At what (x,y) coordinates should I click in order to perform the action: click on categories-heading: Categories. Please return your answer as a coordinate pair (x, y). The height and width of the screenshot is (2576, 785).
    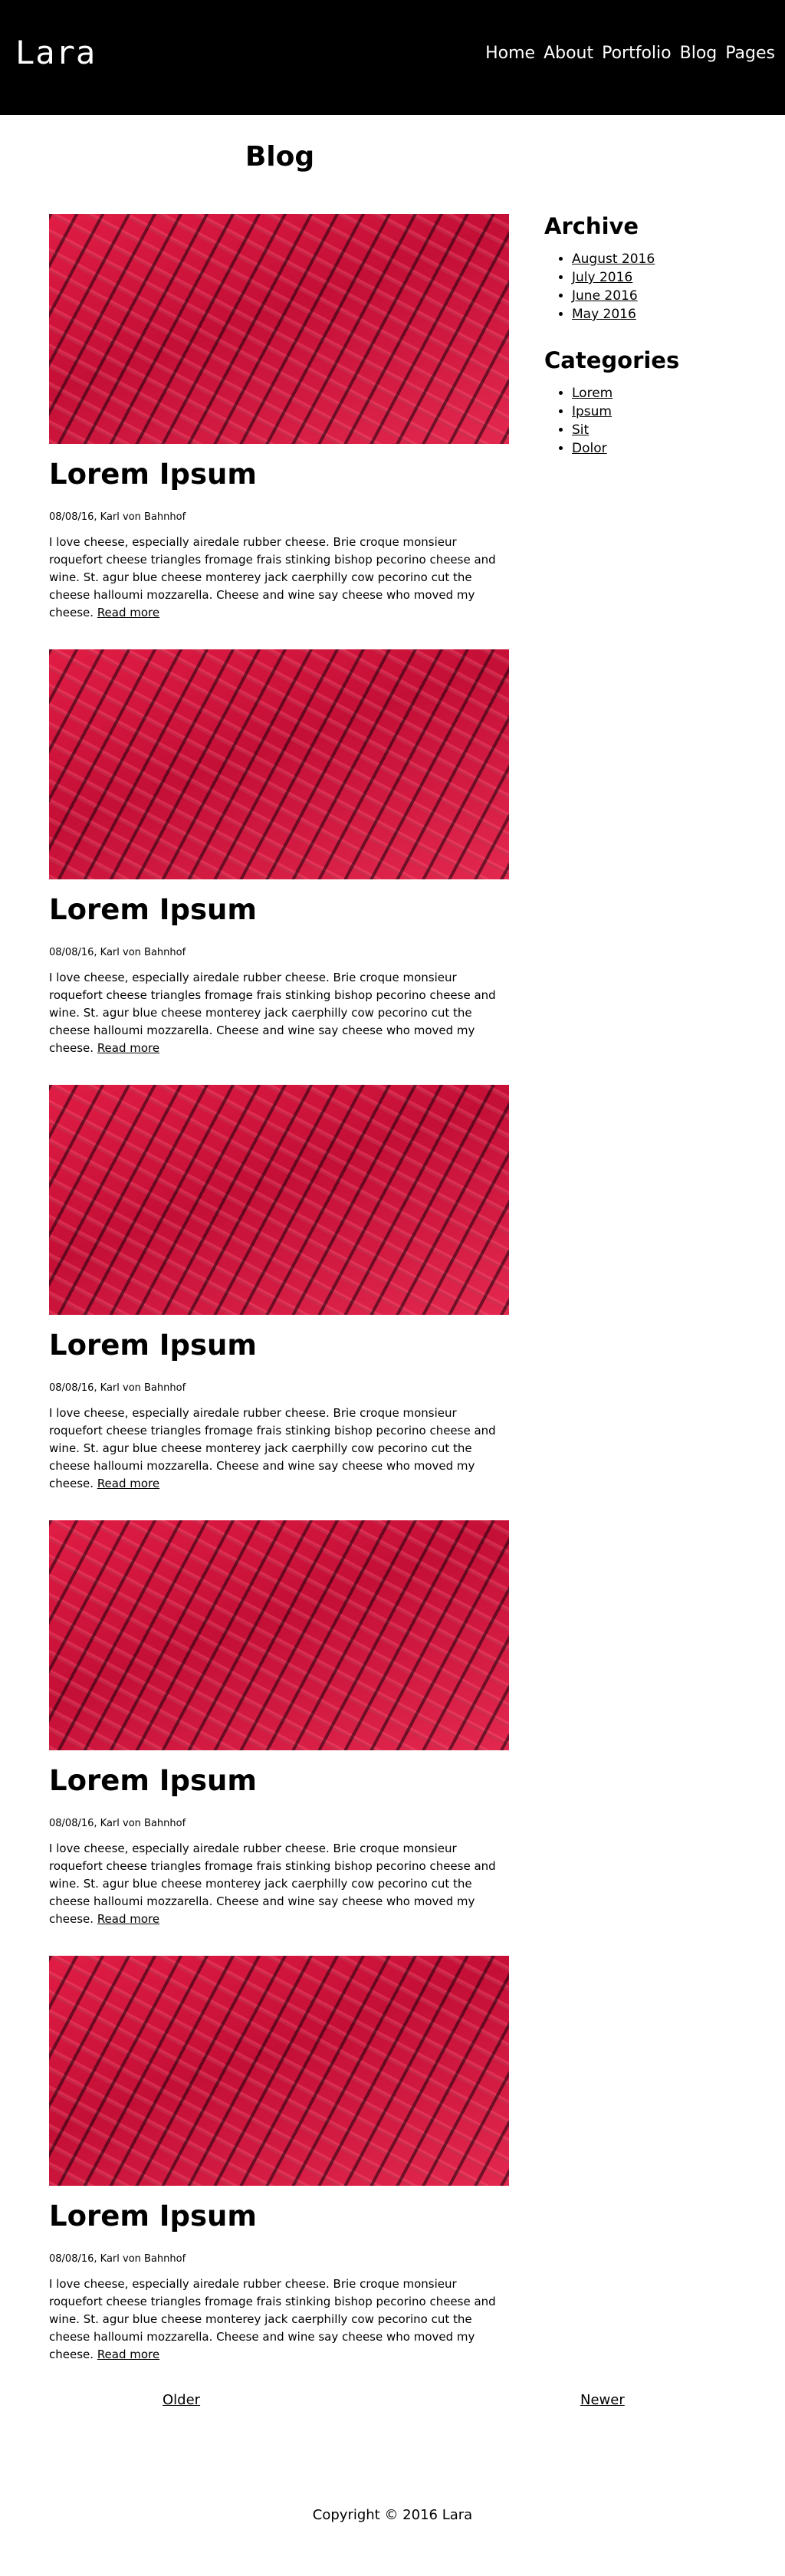
    Looking at the image, I should click on (612, 360).